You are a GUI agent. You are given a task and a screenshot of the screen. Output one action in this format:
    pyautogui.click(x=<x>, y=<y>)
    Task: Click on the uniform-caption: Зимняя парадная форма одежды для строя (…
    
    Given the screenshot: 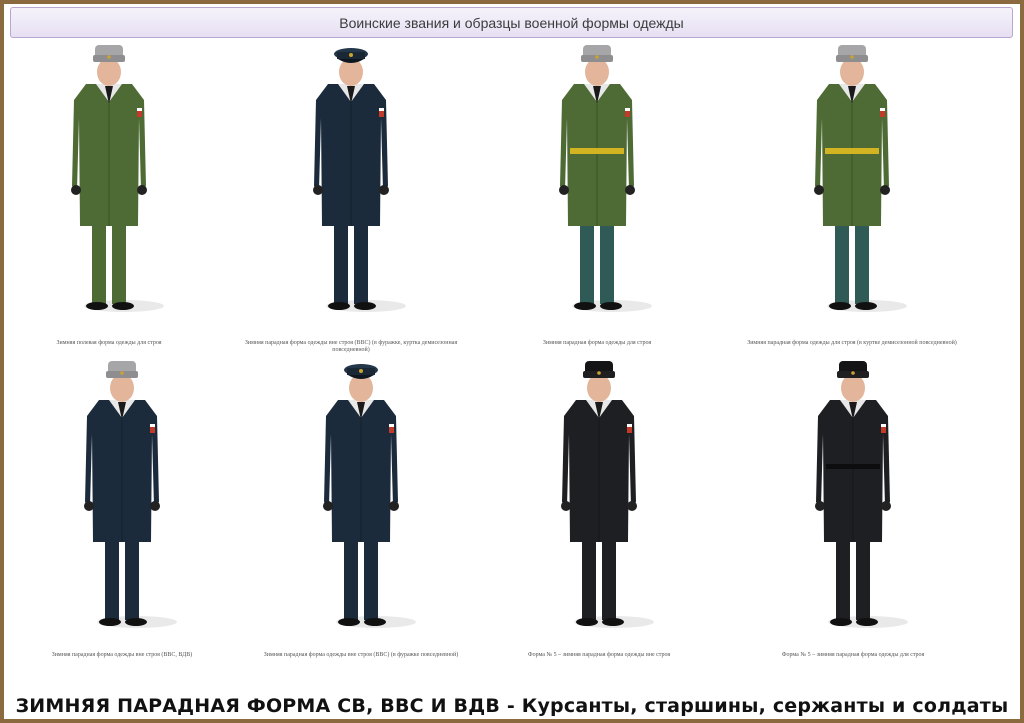 What is the action you would take?
    pyautogui.click(x=852, y=343)
    